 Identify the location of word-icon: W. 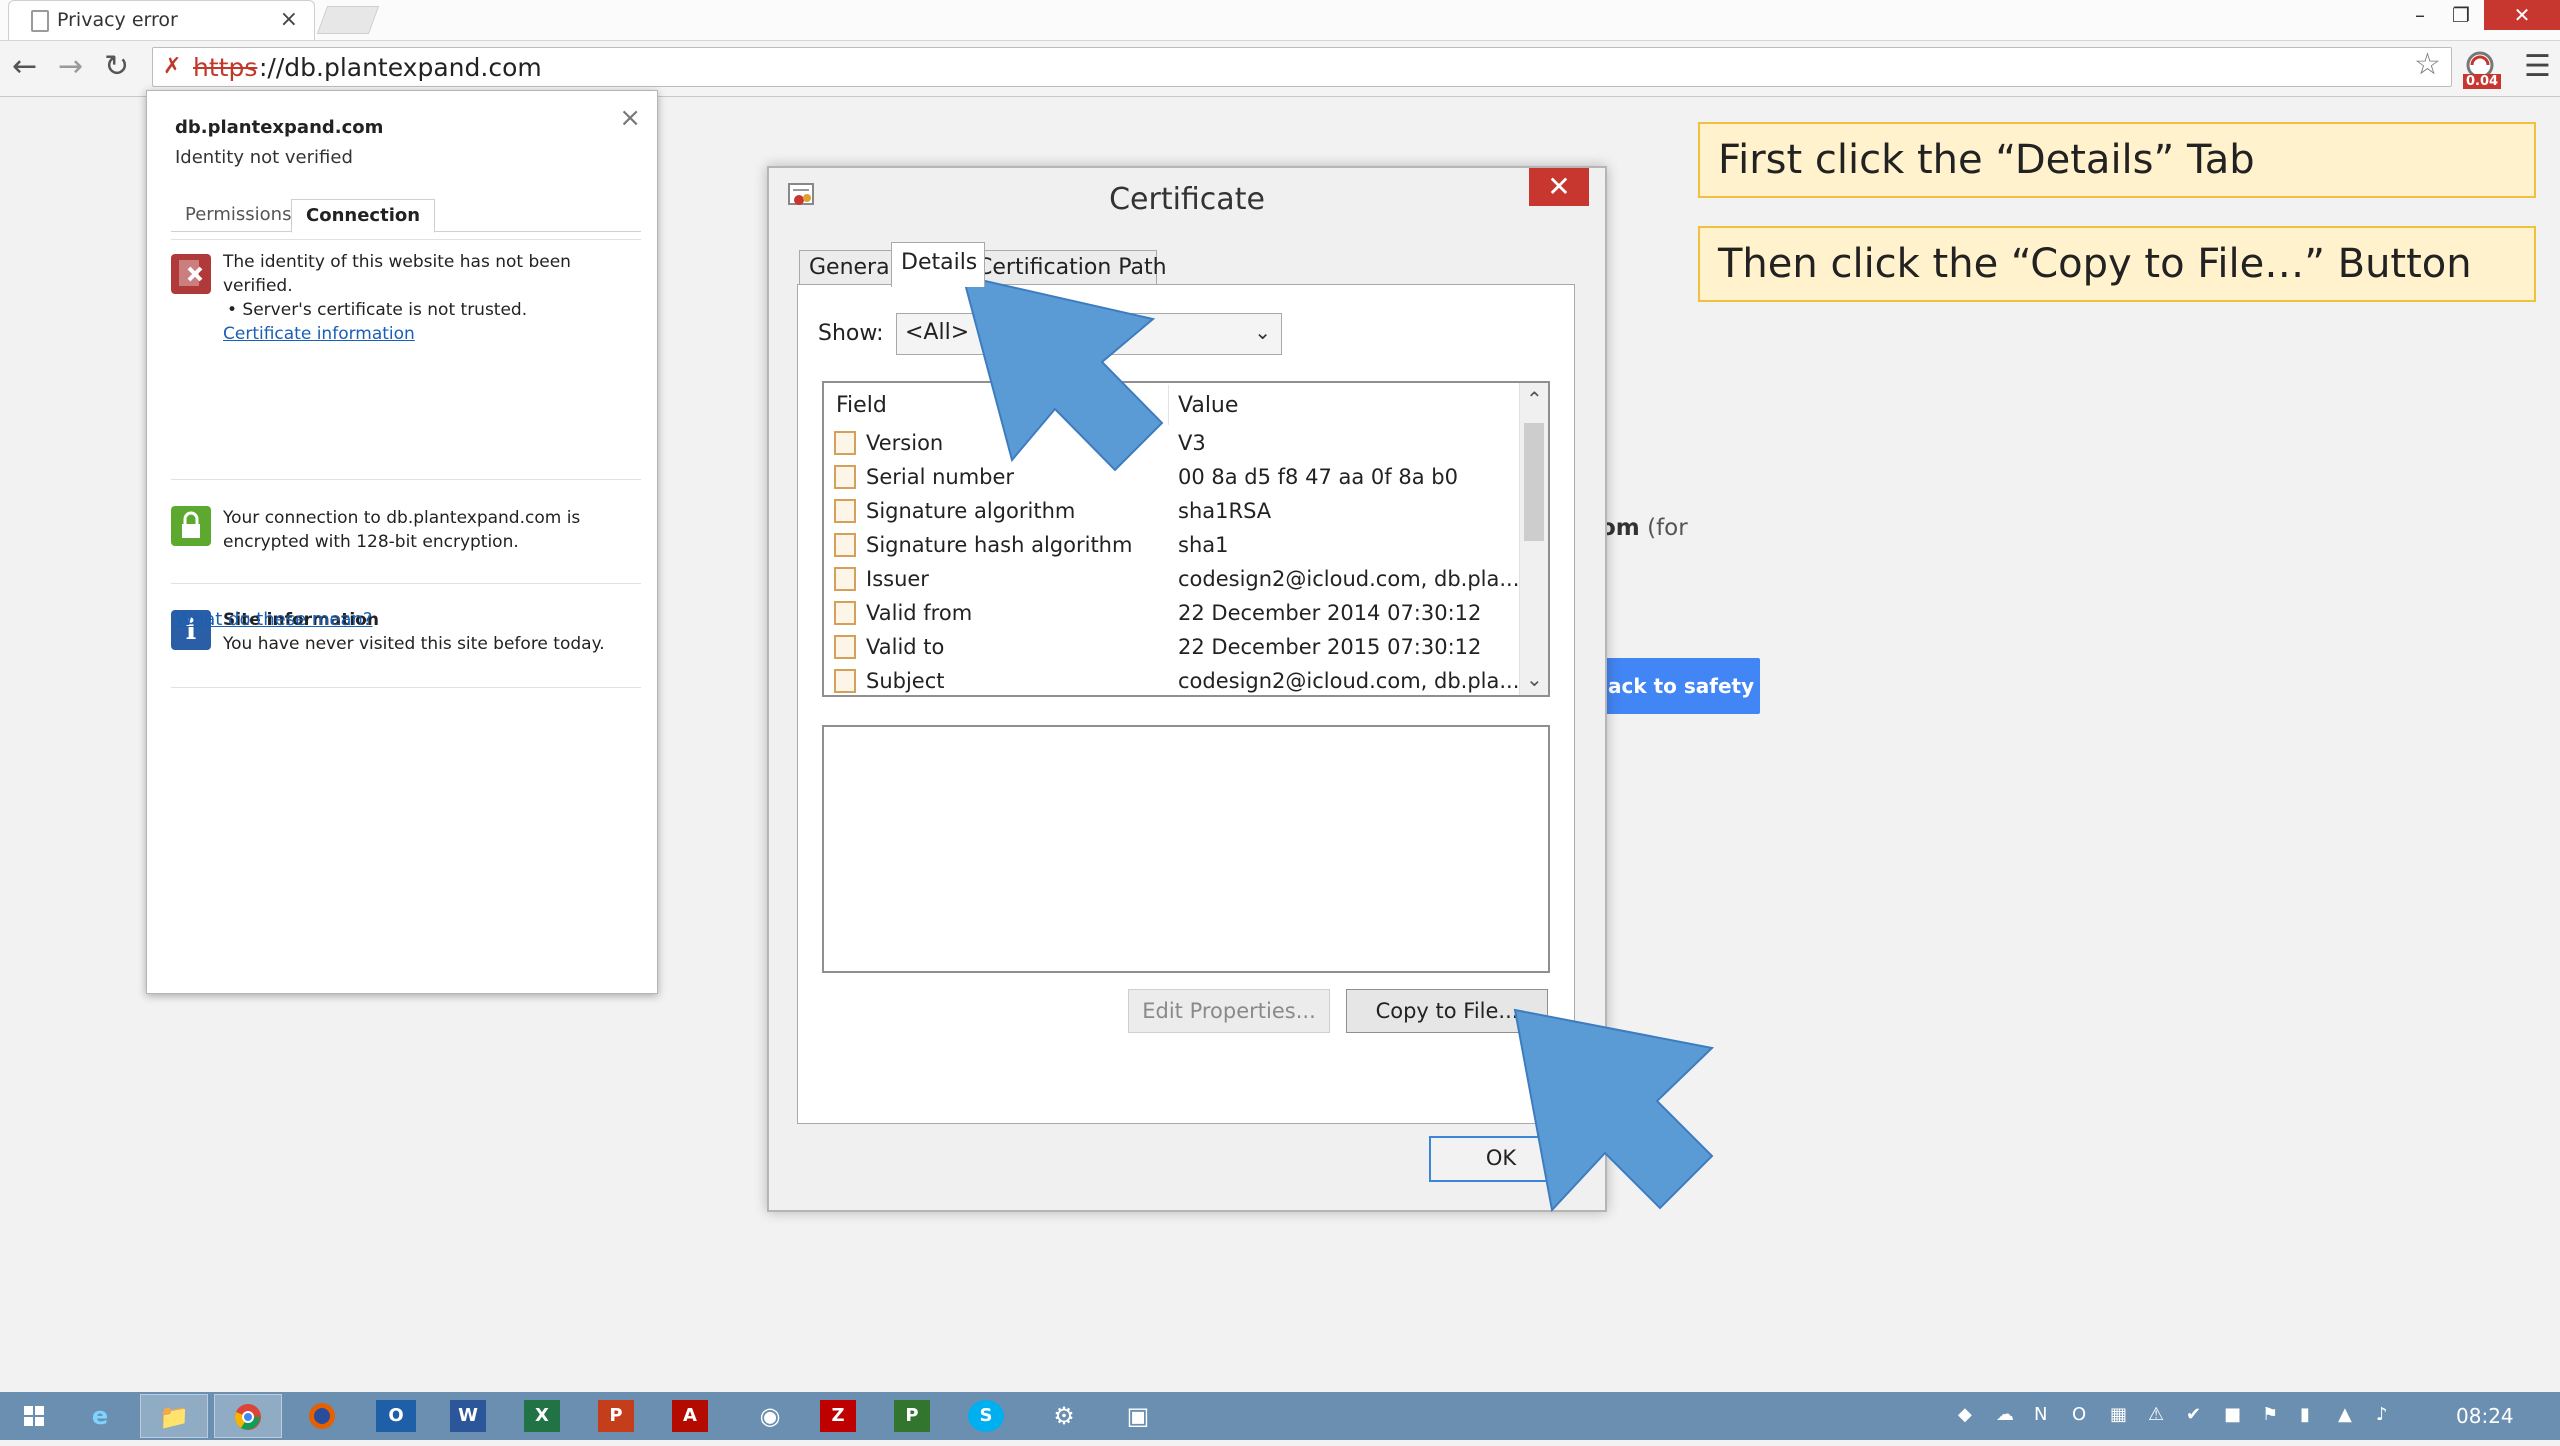
(468, 1416).